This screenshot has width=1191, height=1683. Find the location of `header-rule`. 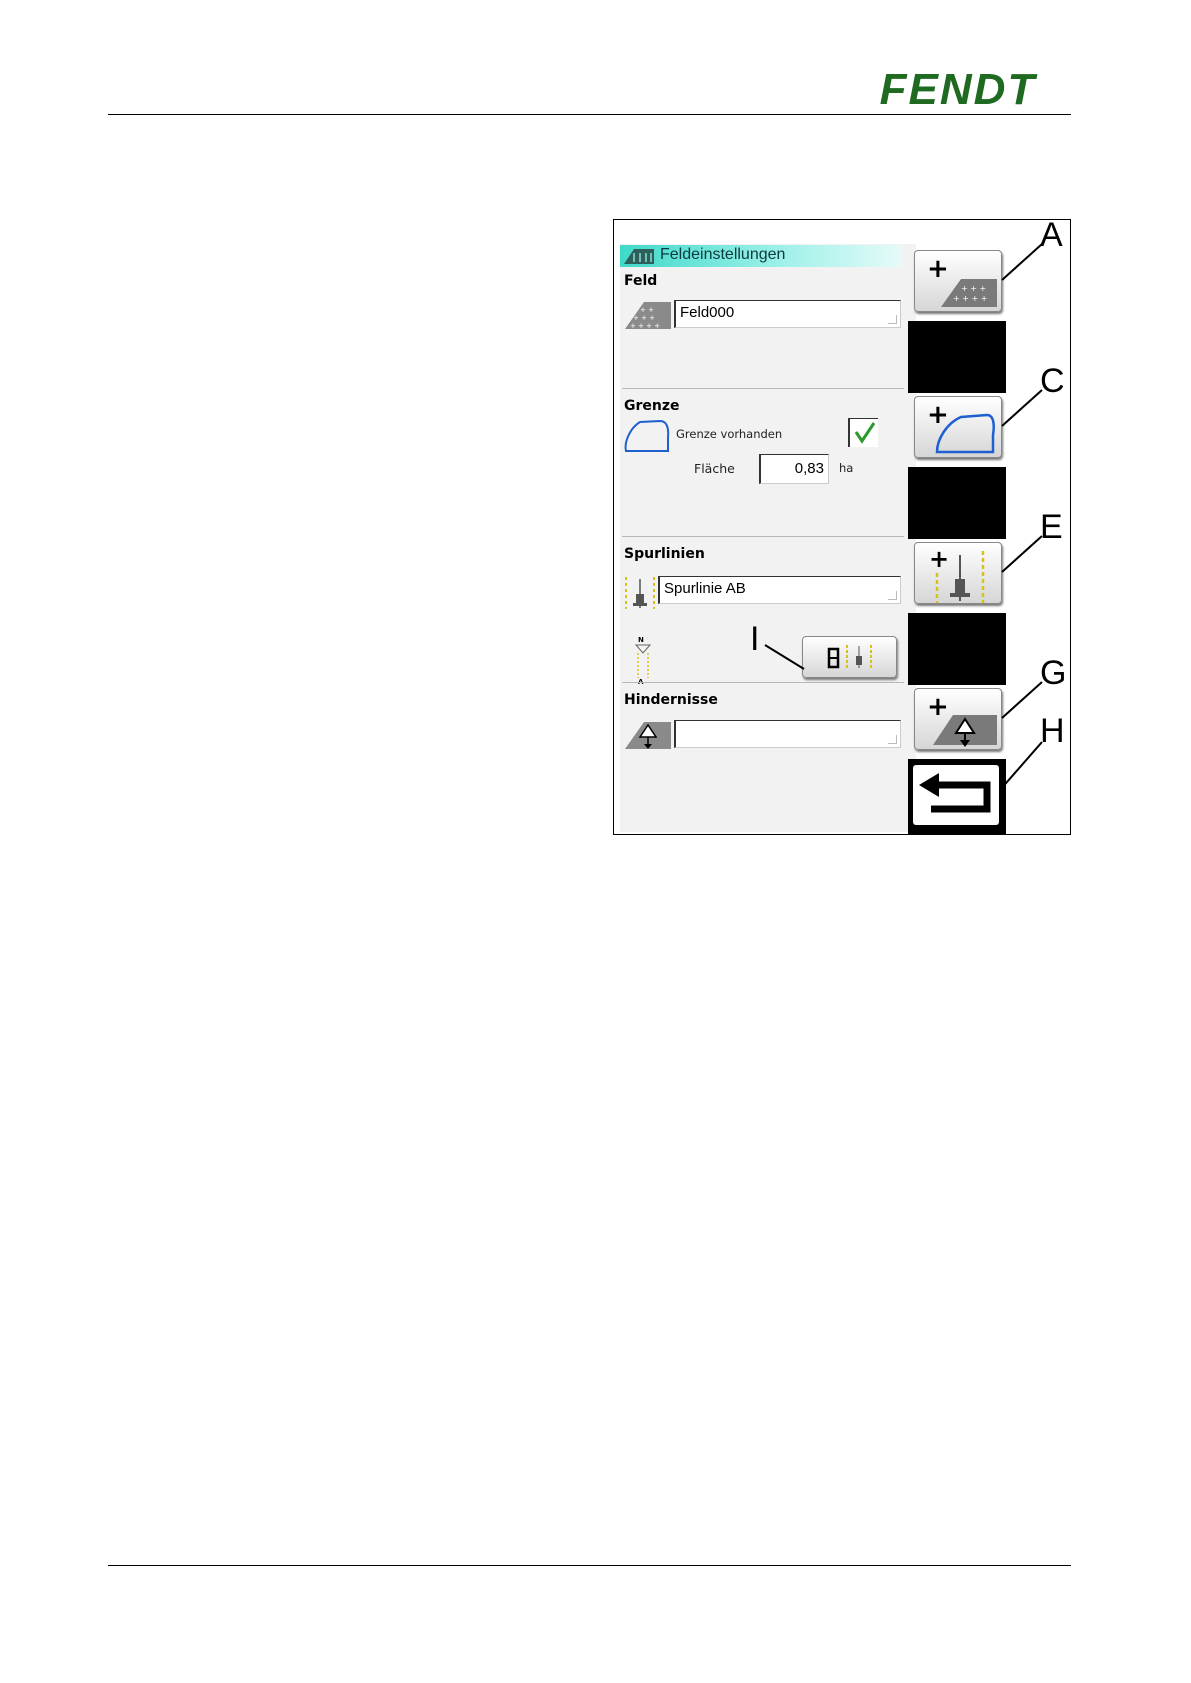

header-rule is located at coordinates (589, 114).